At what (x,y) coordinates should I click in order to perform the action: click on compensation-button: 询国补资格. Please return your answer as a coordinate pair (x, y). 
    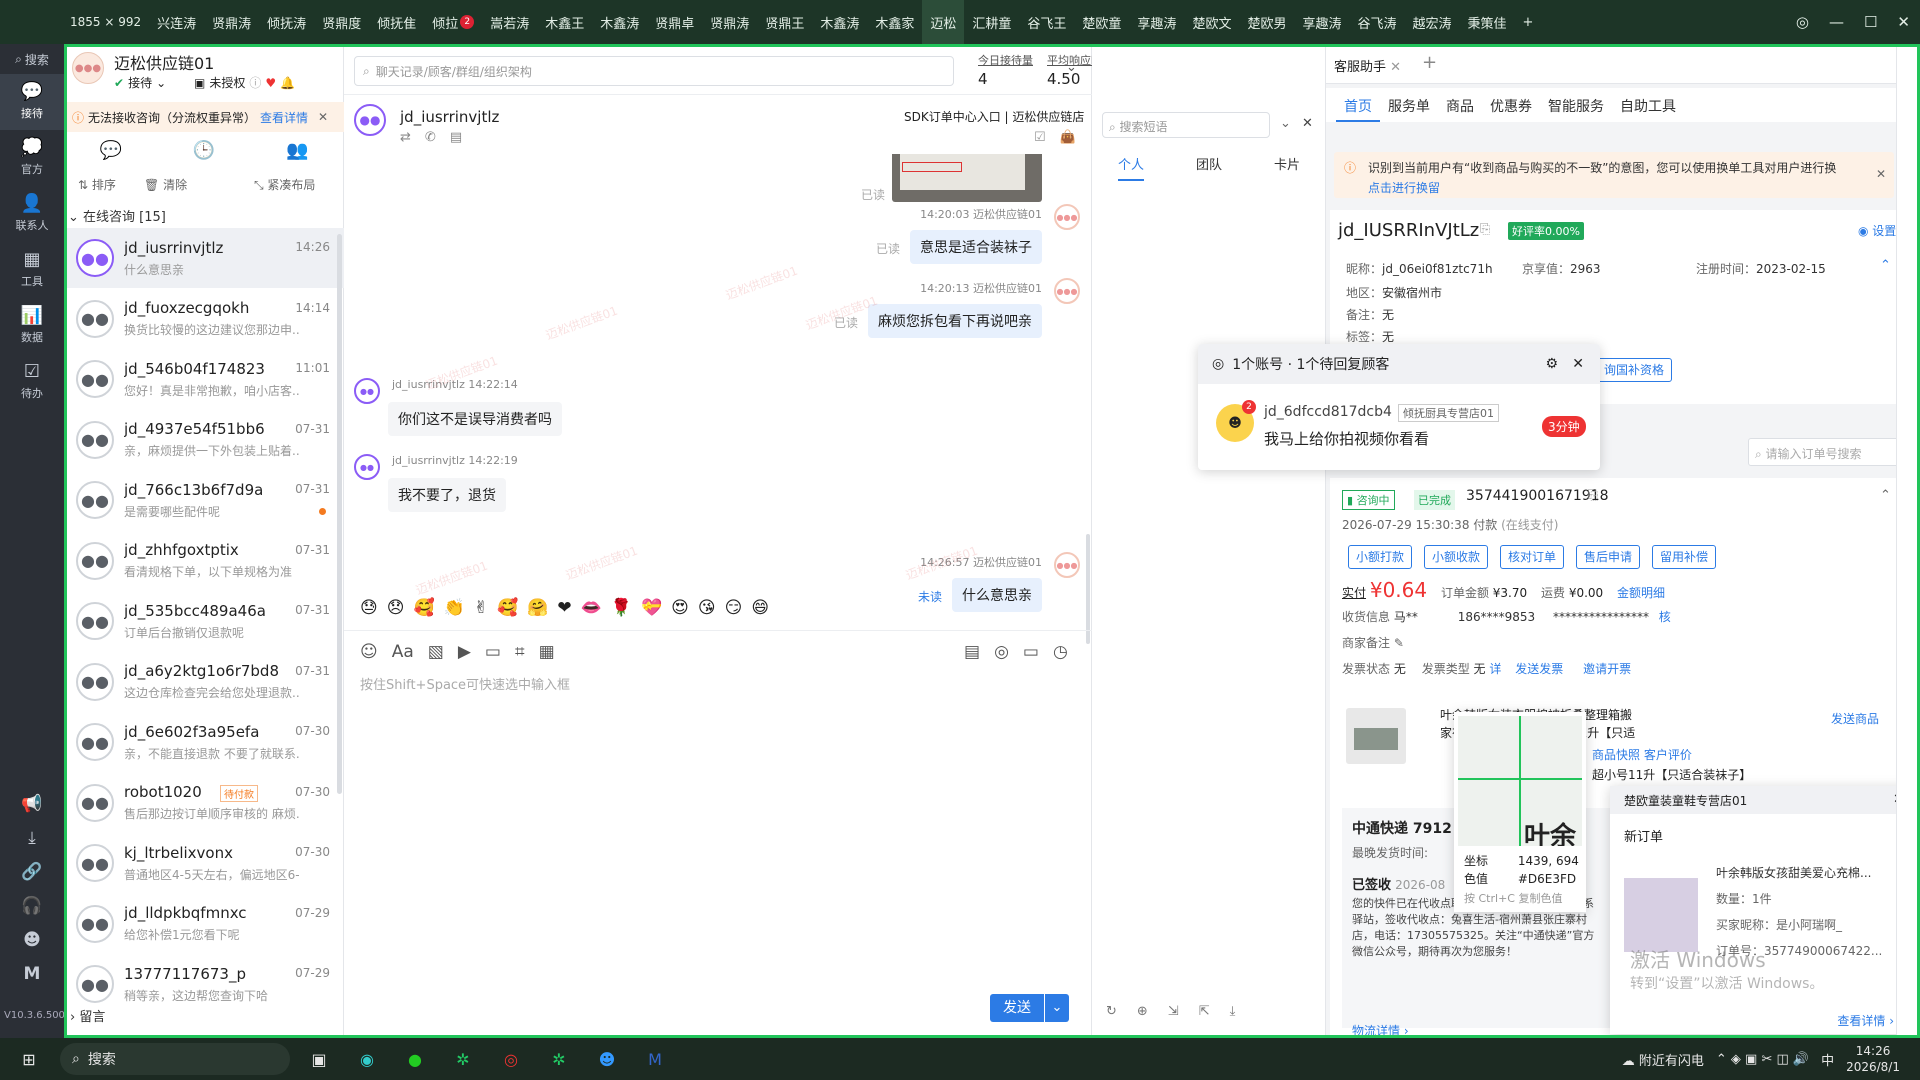
    Looking at the image, I should click on (1634, 370).